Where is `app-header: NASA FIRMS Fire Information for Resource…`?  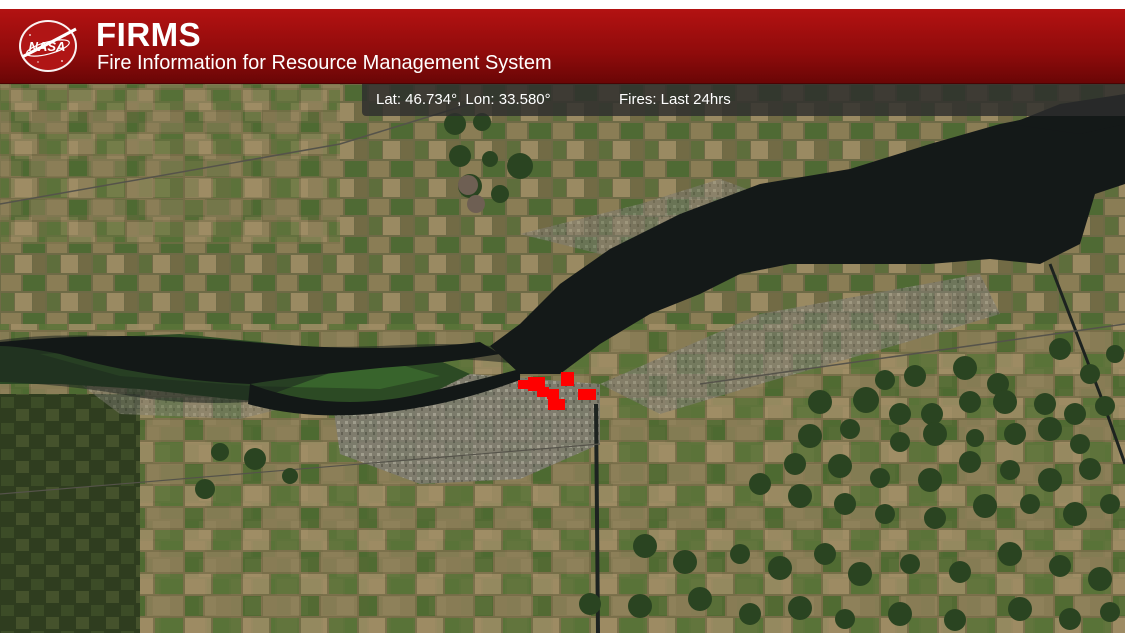
app-header: NASA FIRMS Fire Information for Resource… is located at coordinates (562, 46).